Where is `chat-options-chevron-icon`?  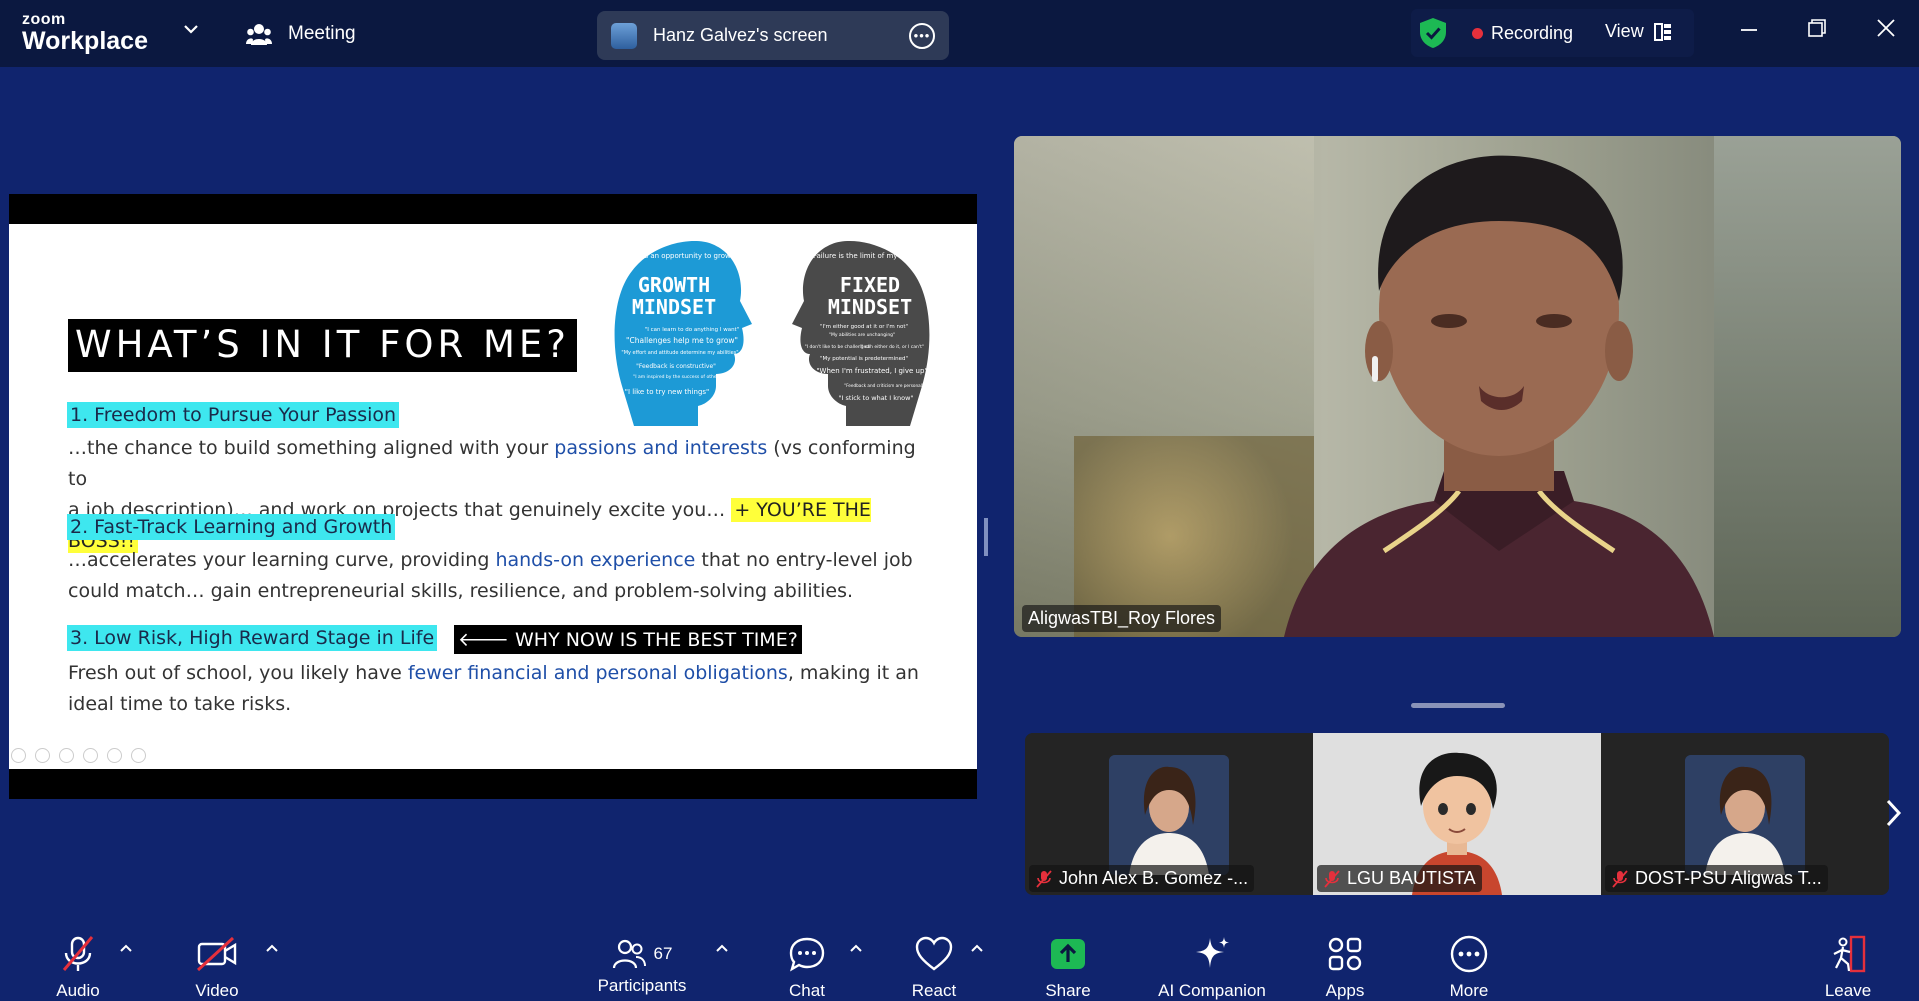
chat-options-chevron-icon is located at coordinates (856, 948).